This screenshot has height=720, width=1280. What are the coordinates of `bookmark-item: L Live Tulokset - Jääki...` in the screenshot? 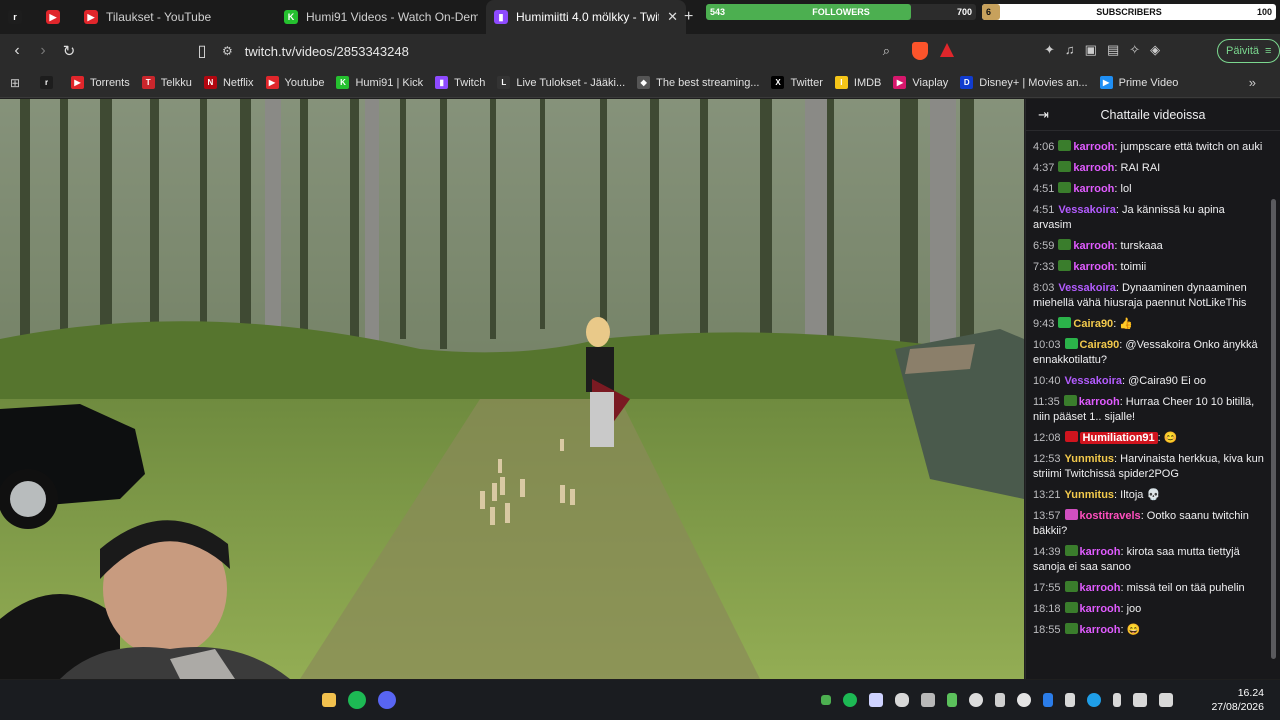 It's located at (561, 82).